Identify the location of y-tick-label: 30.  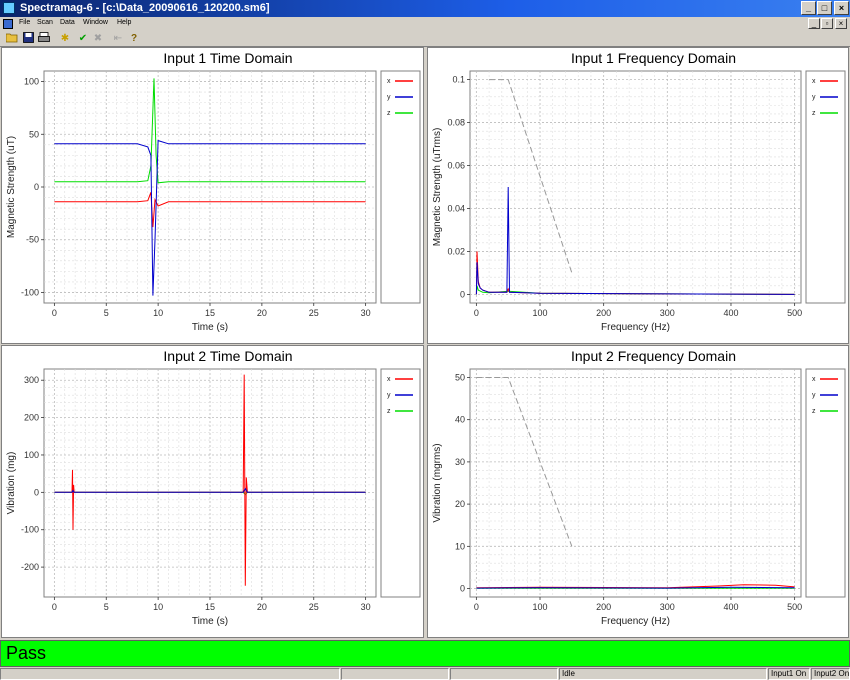
(460, 462).